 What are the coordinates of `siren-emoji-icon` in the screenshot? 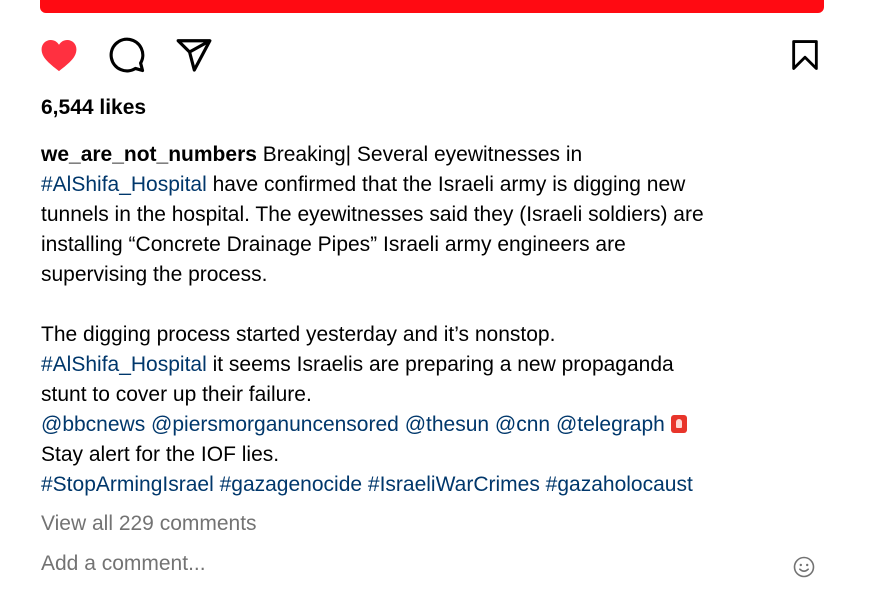 It's located at (678, 424).